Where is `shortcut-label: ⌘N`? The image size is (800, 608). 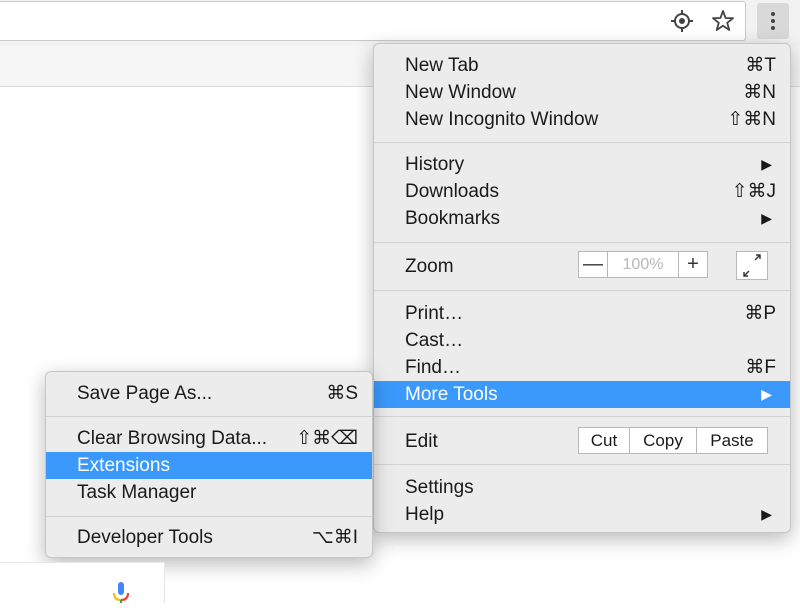
shortcut-label: ⌘N is located at coordinates (759, 92).